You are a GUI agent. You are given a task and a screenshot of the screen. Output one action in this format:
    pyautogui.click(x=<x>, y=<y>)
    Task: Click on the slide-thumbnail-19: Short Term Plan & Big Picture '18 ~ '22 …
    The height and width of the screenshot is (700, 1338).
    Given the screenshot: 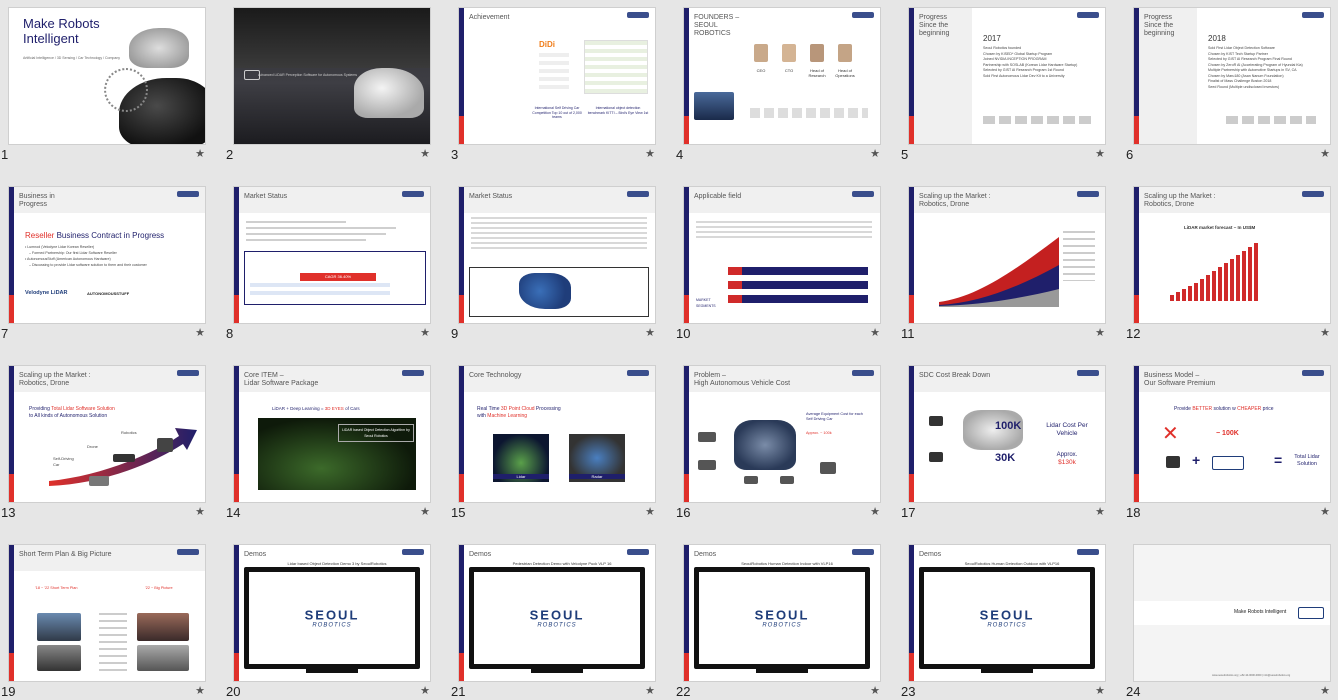 What is the action you would take?
    pyautogui.click(x=103, y=622)
    